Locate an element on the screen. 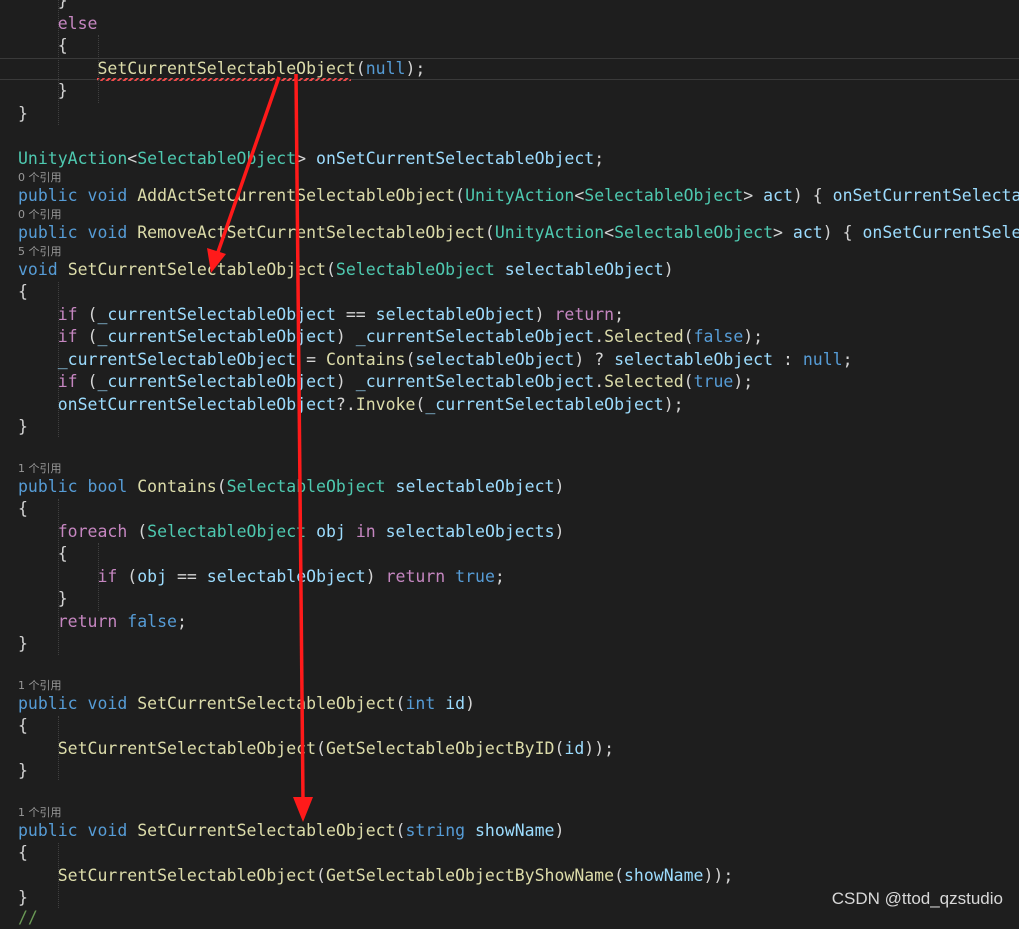 The width and height of the screenshot is (1019, 929). arrow-shaft-short is located at coordinates (248, 166).